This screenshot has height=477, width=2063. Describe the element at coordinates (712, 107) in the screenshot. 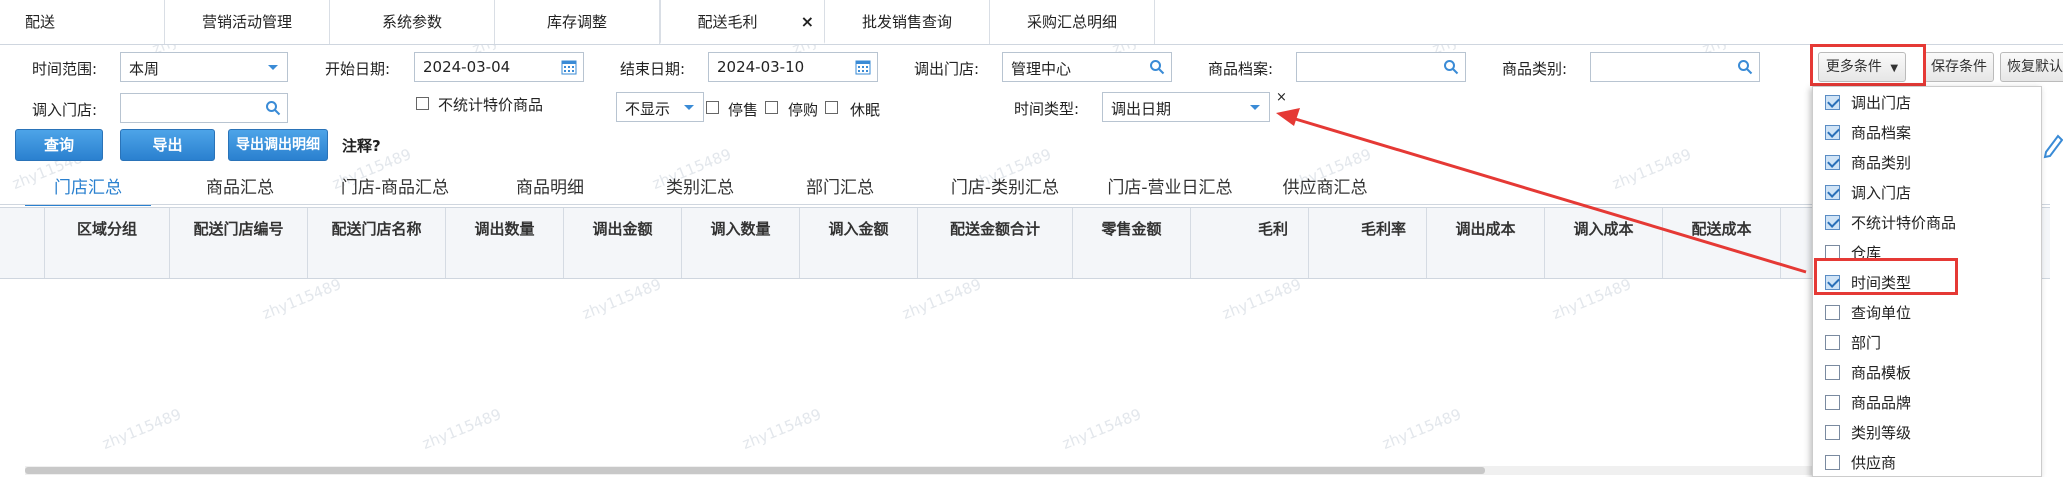

I see `stop-sale-checkbox` at that location.